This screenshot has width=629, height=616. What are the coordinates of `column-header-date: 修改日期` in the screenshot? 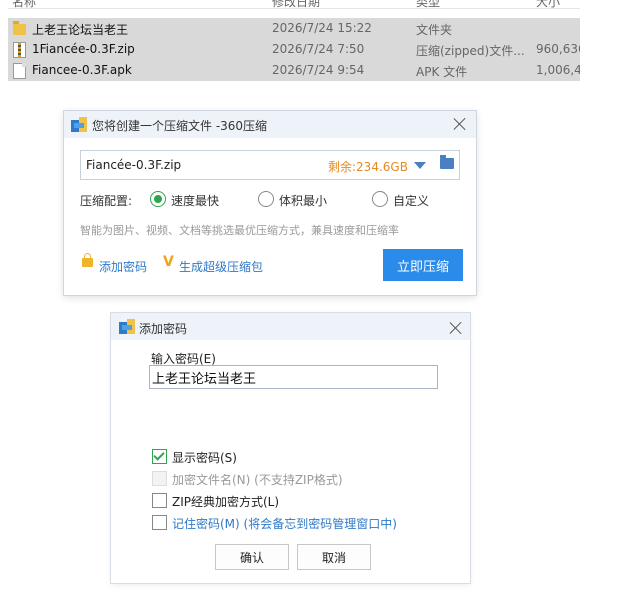 It's located at (296, 4).